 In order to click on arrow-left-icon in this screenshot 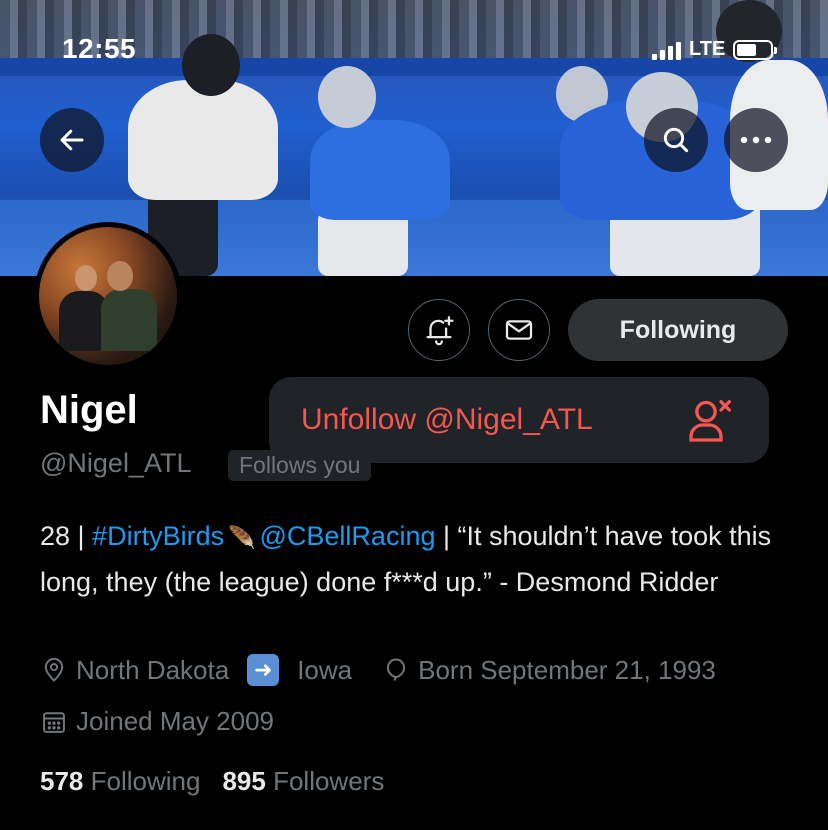, I will do `click(72, 140)`.